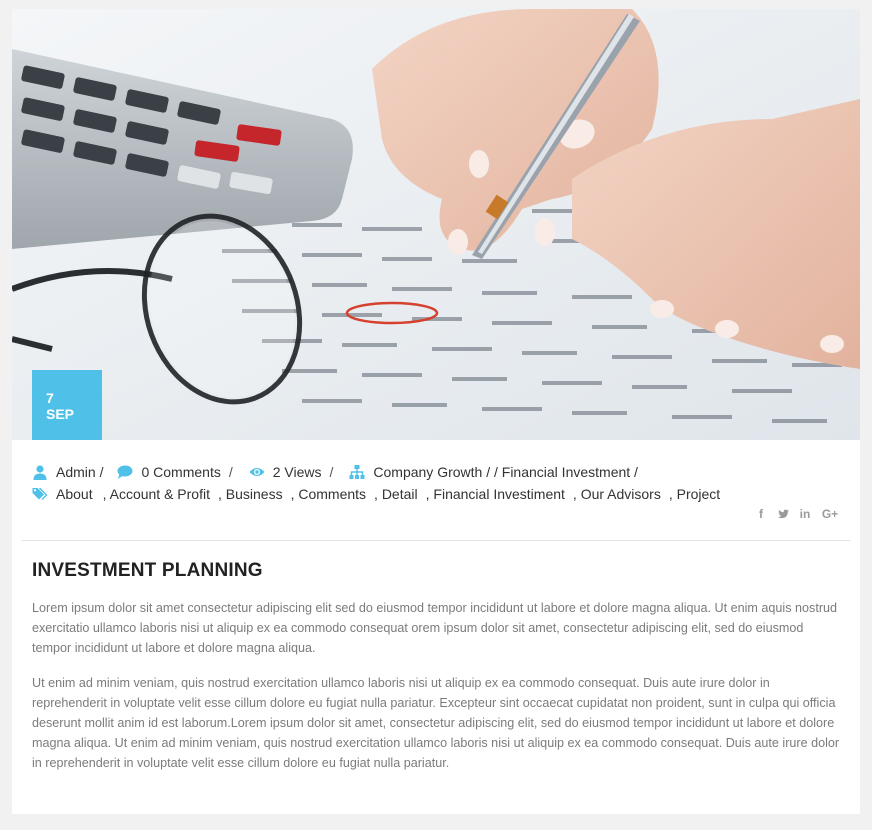  I want to click on views-meta: 2 Views /, so click(293, 472).